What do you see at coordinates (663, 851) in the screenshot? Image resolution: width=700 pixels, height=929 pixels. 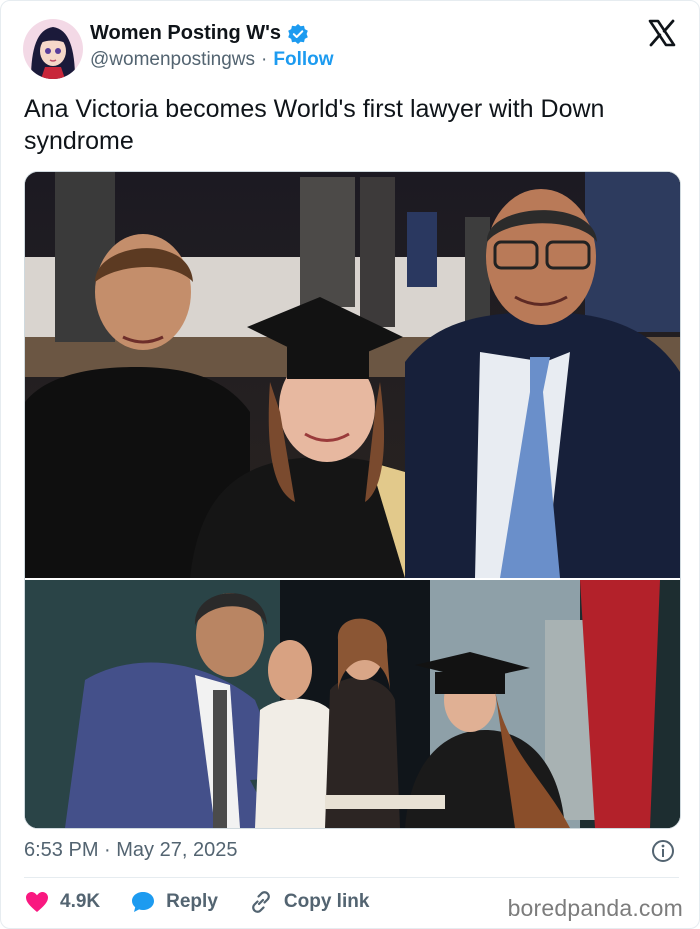 I see `info-icon` at bounding box center [663, 851].